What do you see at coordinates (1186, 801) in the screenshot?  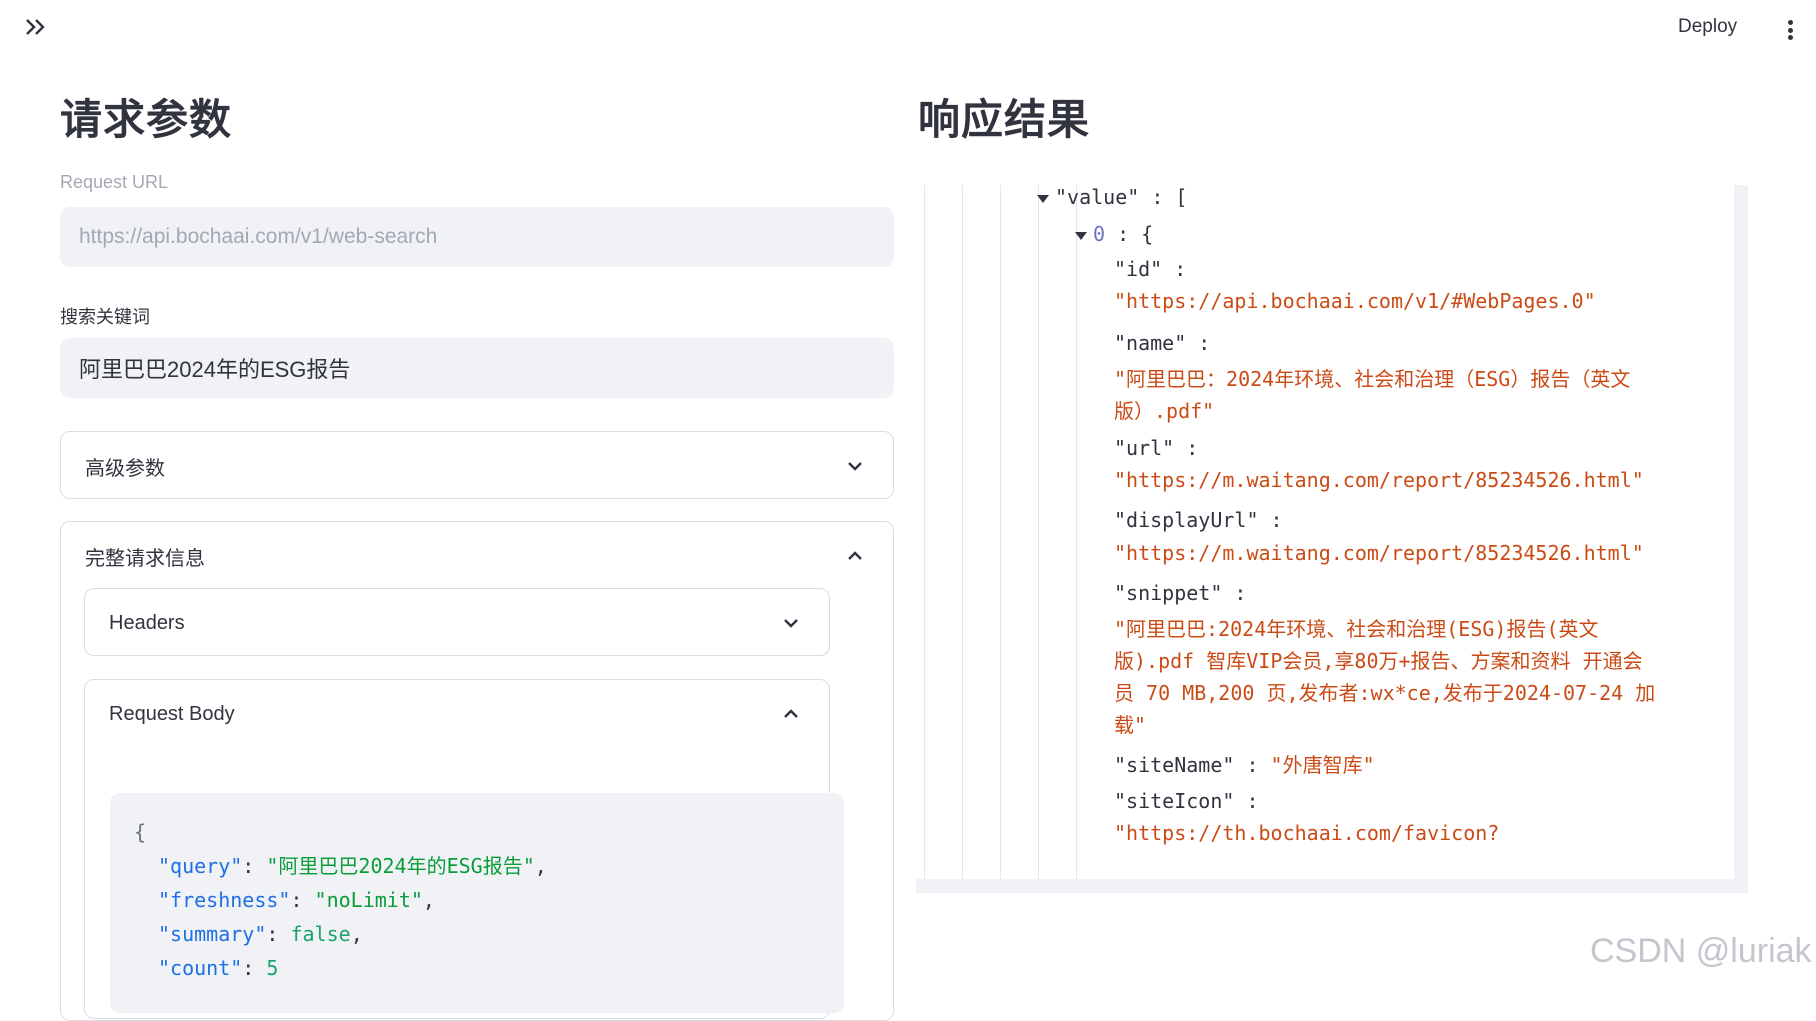 I see `json-key-siteicon: "siteIcon" :` at bounding box center [1186, 801].